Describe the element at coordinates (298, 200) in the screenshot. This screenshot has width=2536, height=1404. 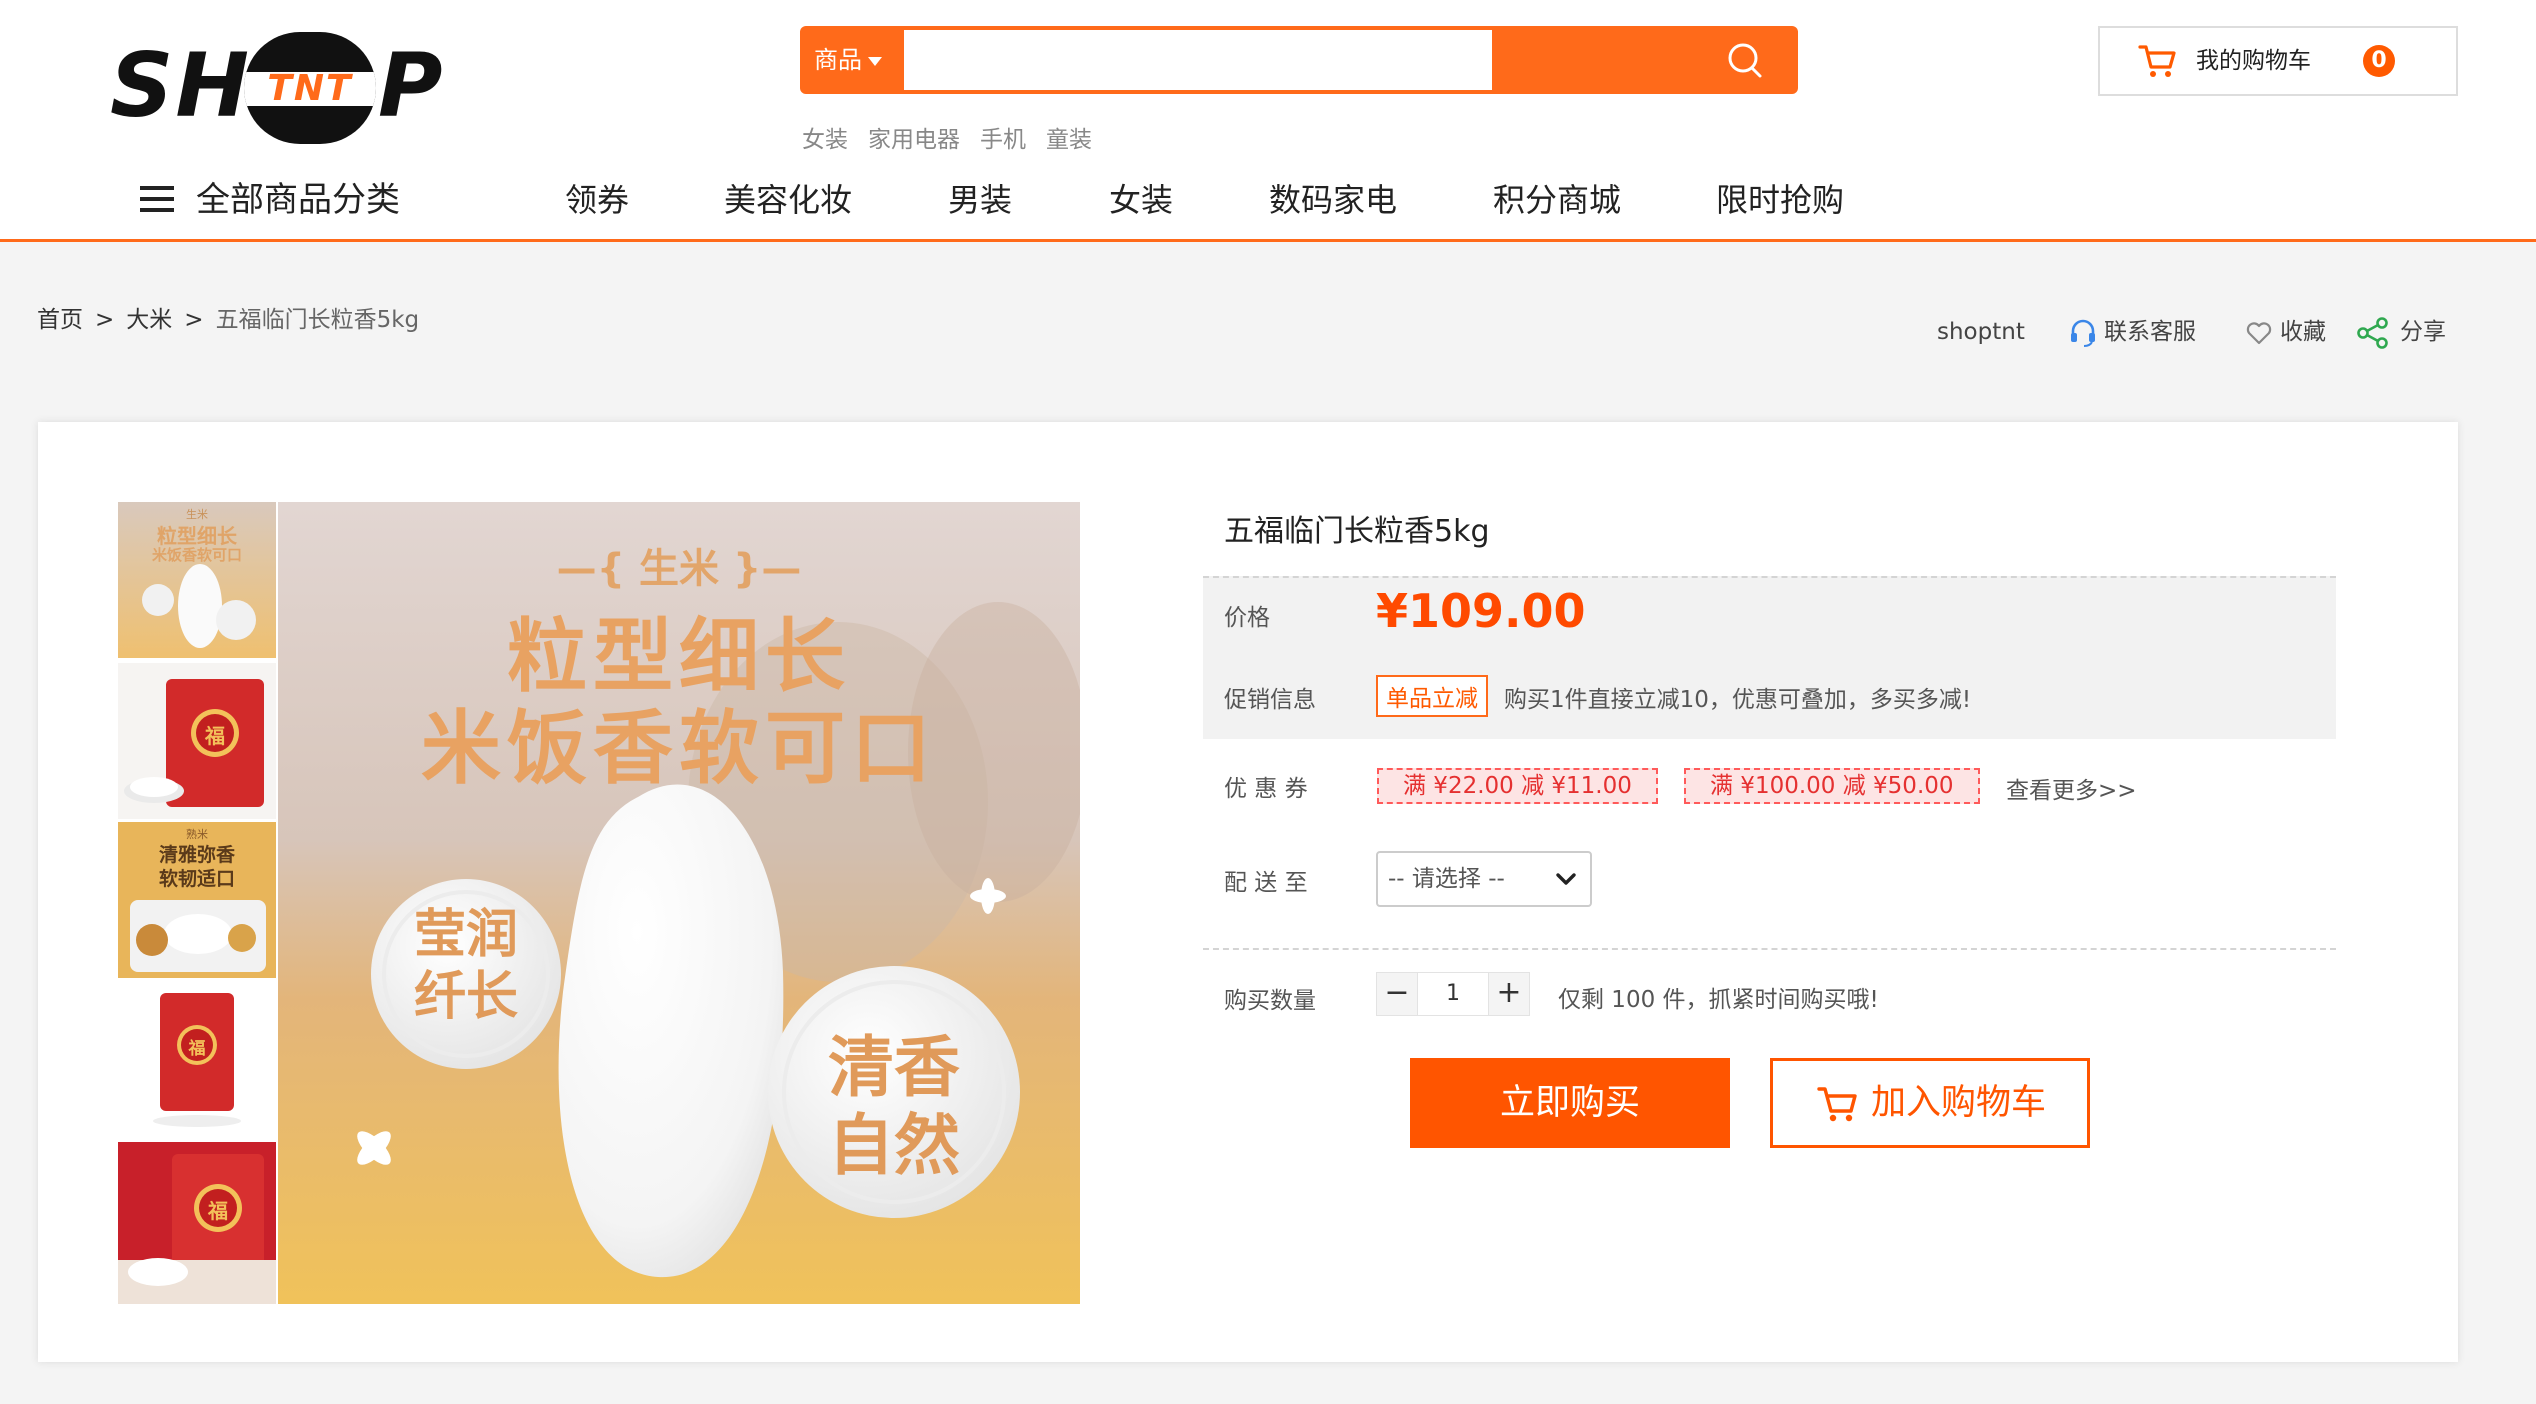
I see `all-categories-label: 全部商品分类` at that location.